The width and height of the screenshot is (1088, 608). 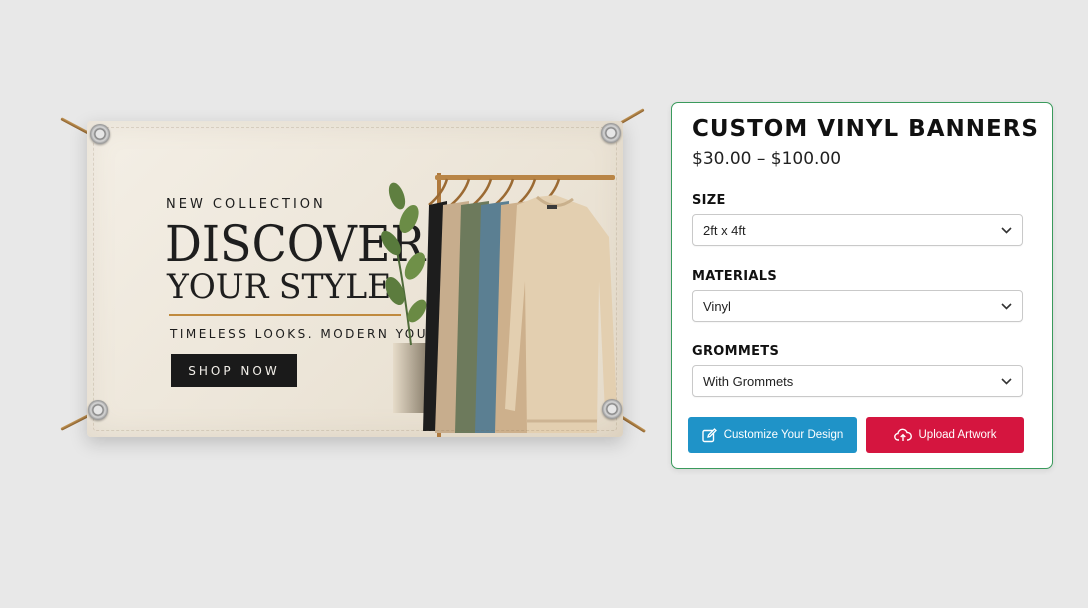 I want to click on banner-divider, so click(x=285, y=315).